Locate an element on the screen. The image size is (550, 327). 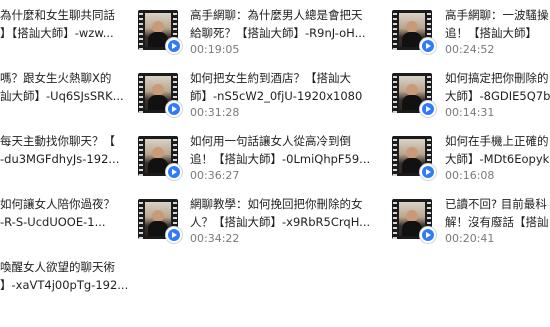
file-info: 已讀不回? 目前最科 解！沒有廢話【搭訕 00:20:41 is located at coordinates (497, 221).